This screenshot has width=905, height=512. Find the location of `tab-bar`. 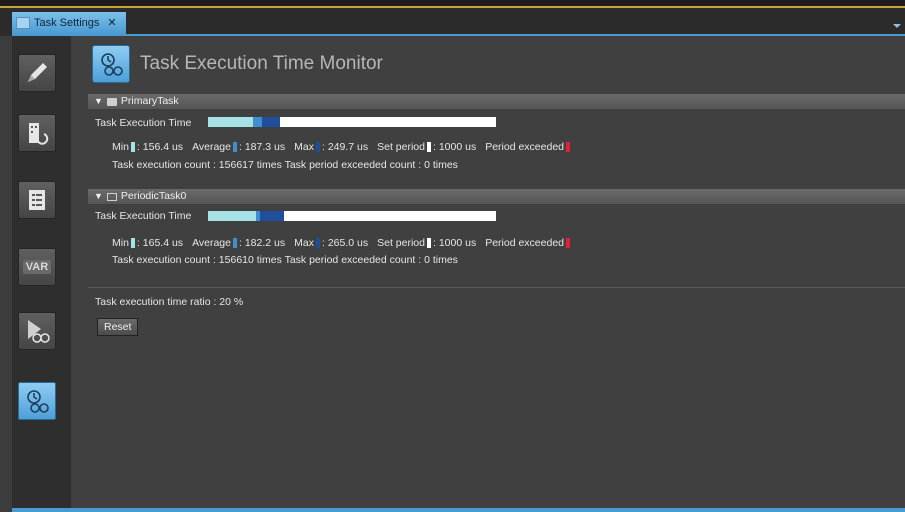

tab-bar is located at coordinates (452, 22).